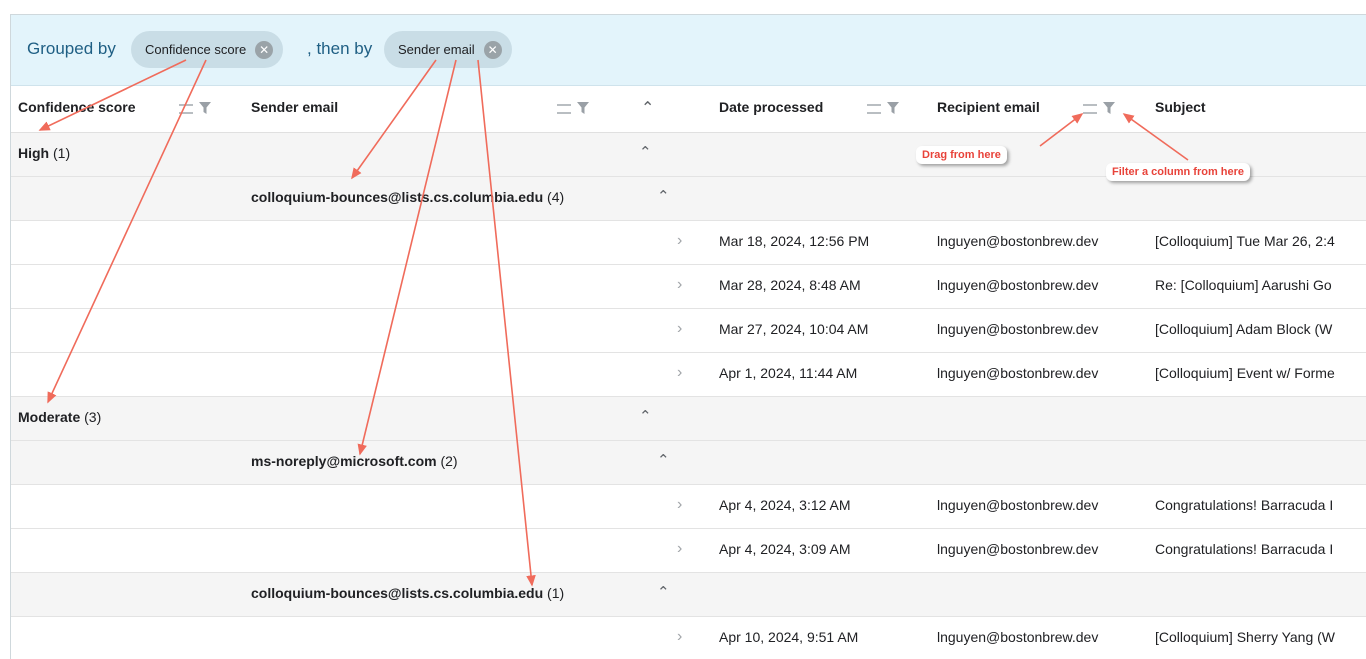 Image resolution: width=1366 pixels, height=659 pixels. I want to click on chip-label: Sender email, so click(436, 49).